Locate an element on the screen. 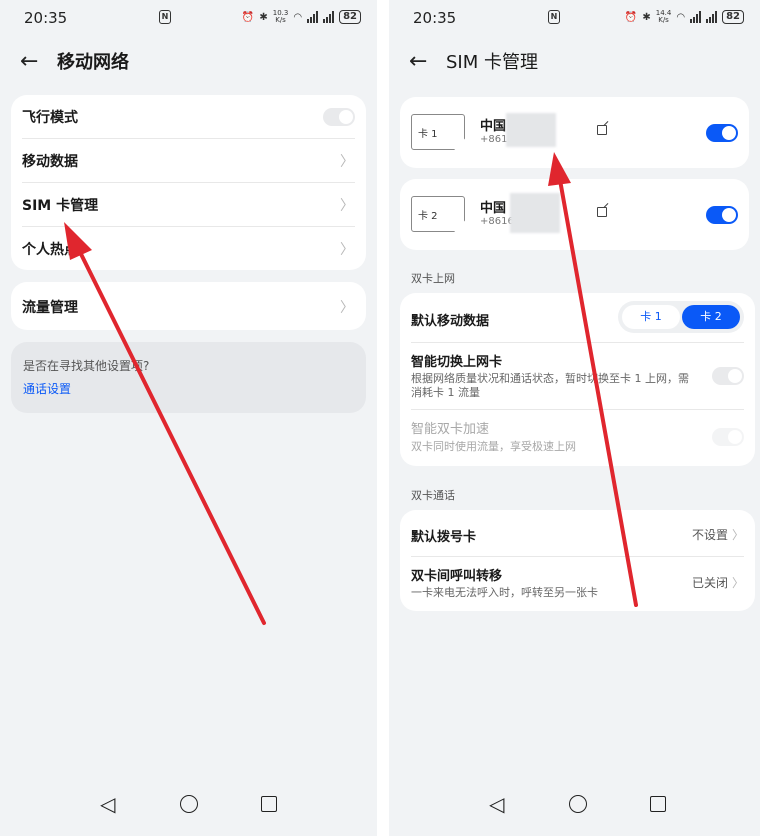  row-label: 飞行模式 is located at coordinates (50, 118).